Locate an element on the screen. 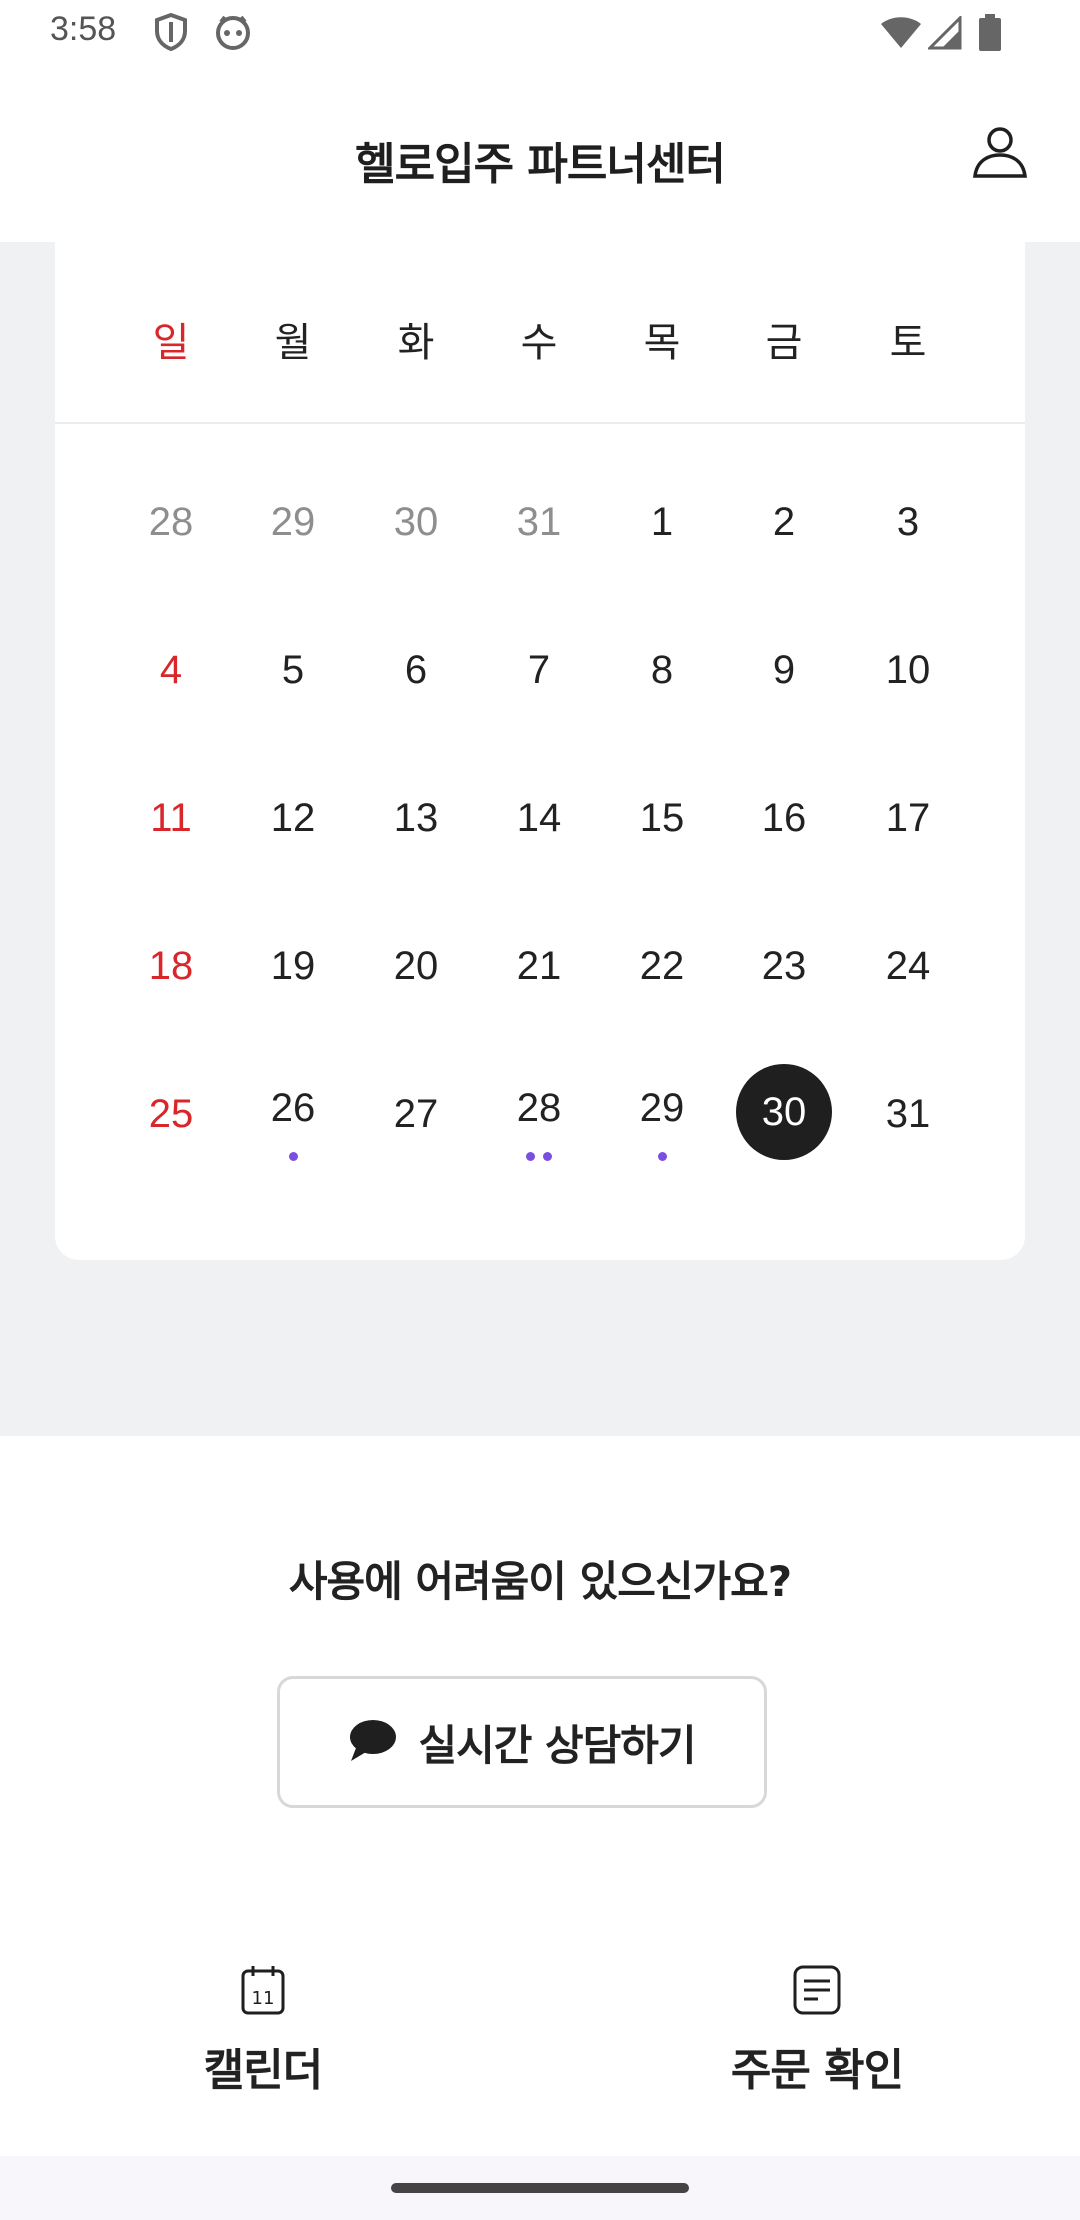  calendar-icon: 11 is located at coordinates (263, 1993).